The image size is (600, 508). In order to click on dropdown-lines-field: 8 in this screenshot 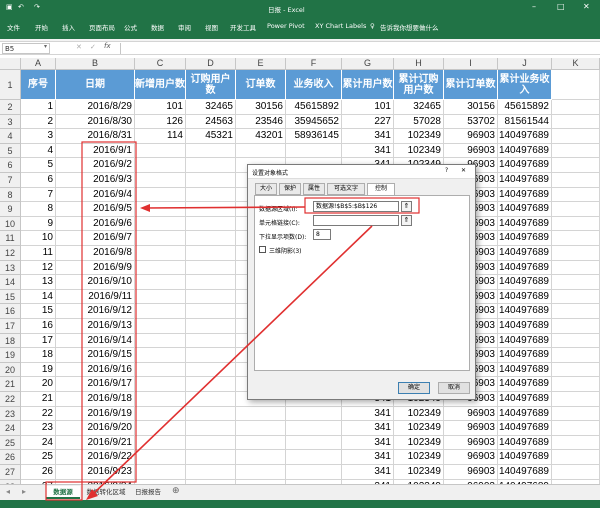, I will do `click(322, 234)`.